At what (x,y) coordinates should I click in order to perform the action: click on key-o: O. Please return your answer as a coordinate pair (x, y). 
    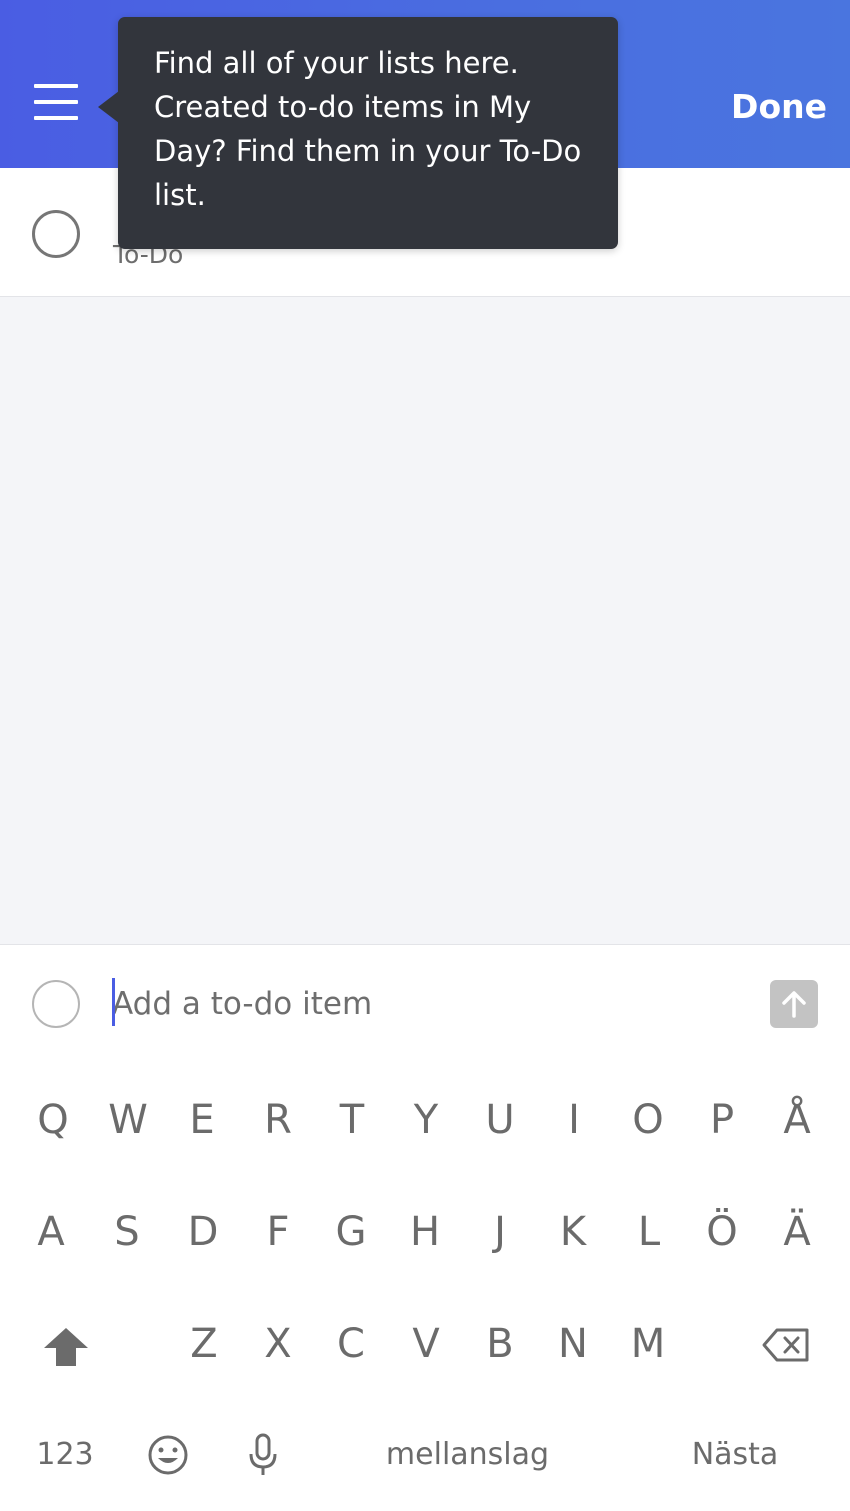
    Looking at the image, I should click on (648, 1120).